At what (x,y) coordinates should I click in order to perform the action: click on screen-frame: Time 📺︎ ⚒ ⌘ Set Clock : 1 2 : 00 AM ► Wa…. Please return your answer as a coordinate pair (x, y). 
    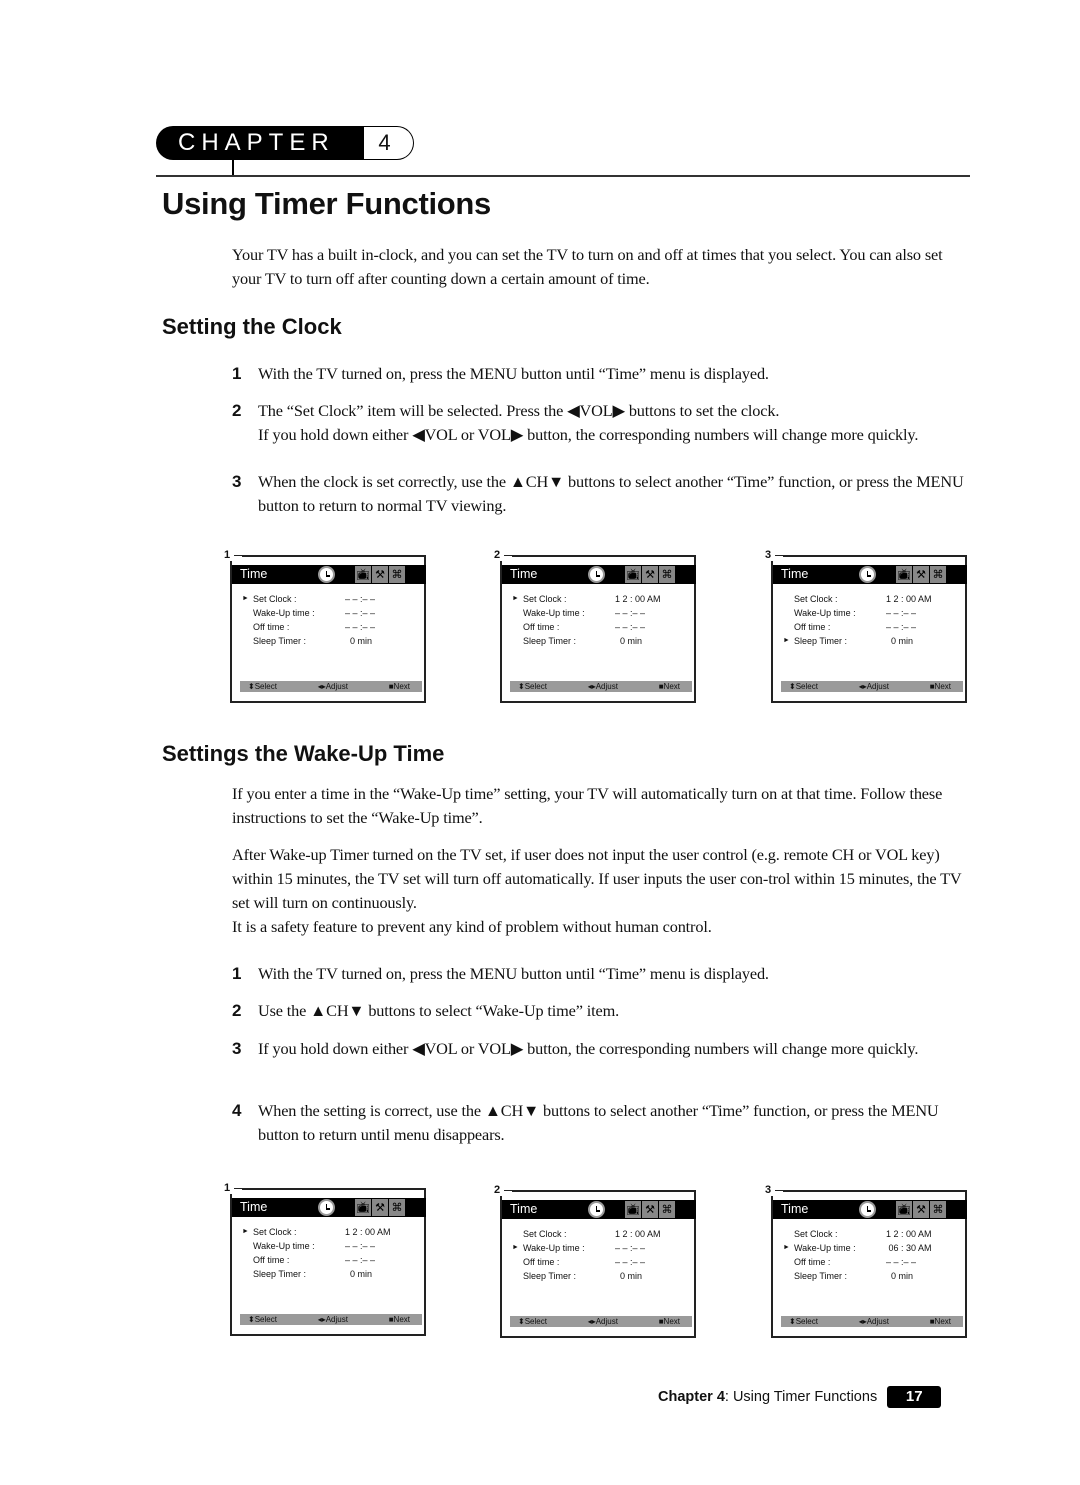
    Looking at the image, I should click on (598, 1264).